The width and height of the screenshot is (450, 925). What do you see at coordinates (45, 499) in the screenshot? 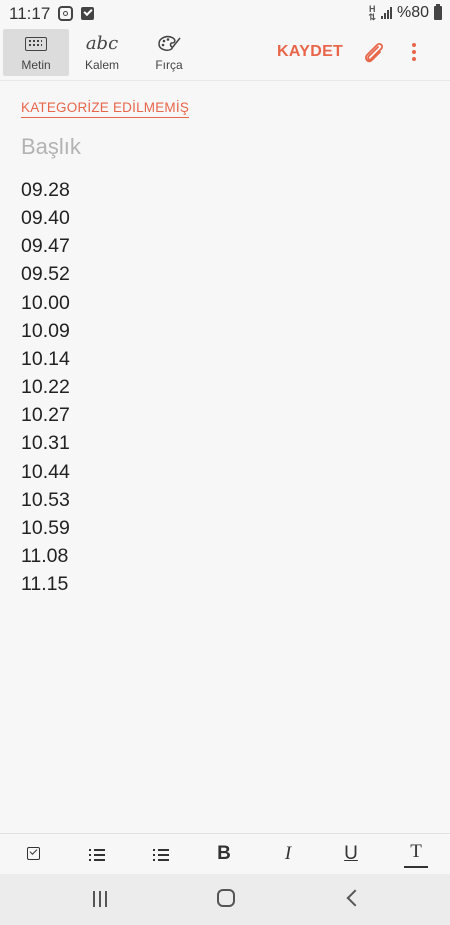
I see `note-line: 10.53` at bounding box center [45, 499].